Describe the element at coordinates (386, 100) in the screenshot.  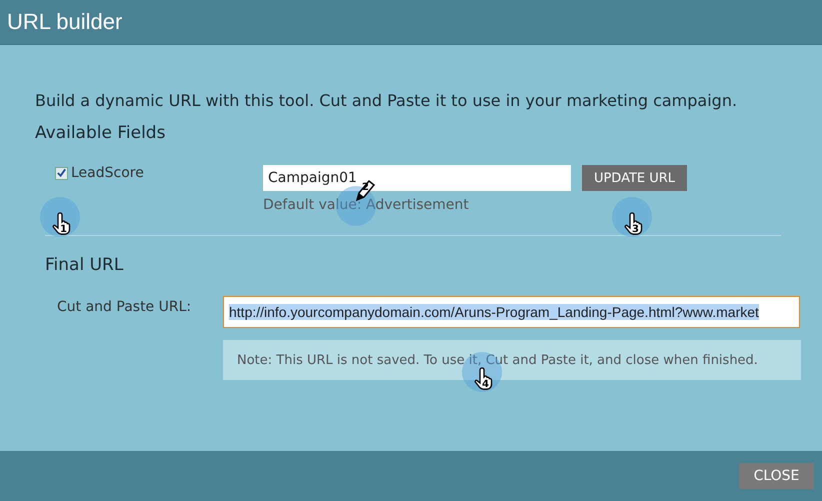
I see `intro-text: Build a dynamic URL with this tool. Cut and Paste it to use in your marketing campaign.` at that location.